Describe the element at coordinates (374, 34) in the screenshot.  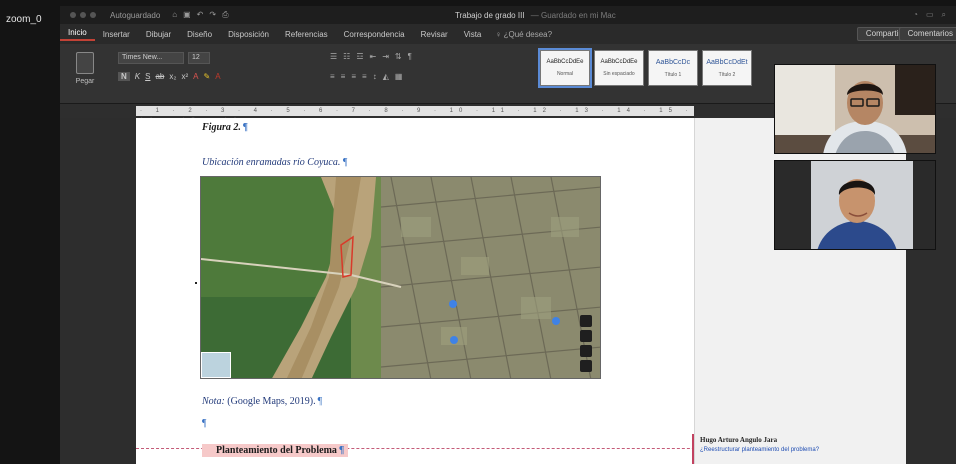
I see `tab-correspondencia: Correspondencia` at that location.